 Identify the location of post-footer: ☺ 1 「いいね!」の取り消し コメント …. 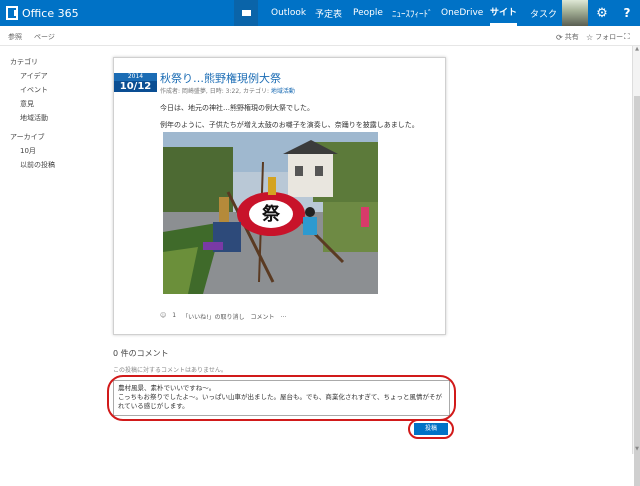
(223, 316).